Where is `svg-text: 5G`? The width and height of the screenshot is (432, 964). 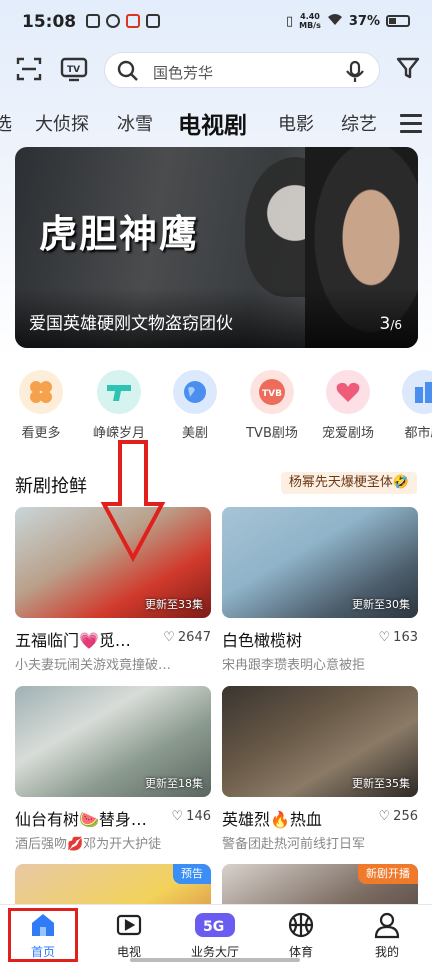
svg-text: 5G is located at coordinates (213, 927).